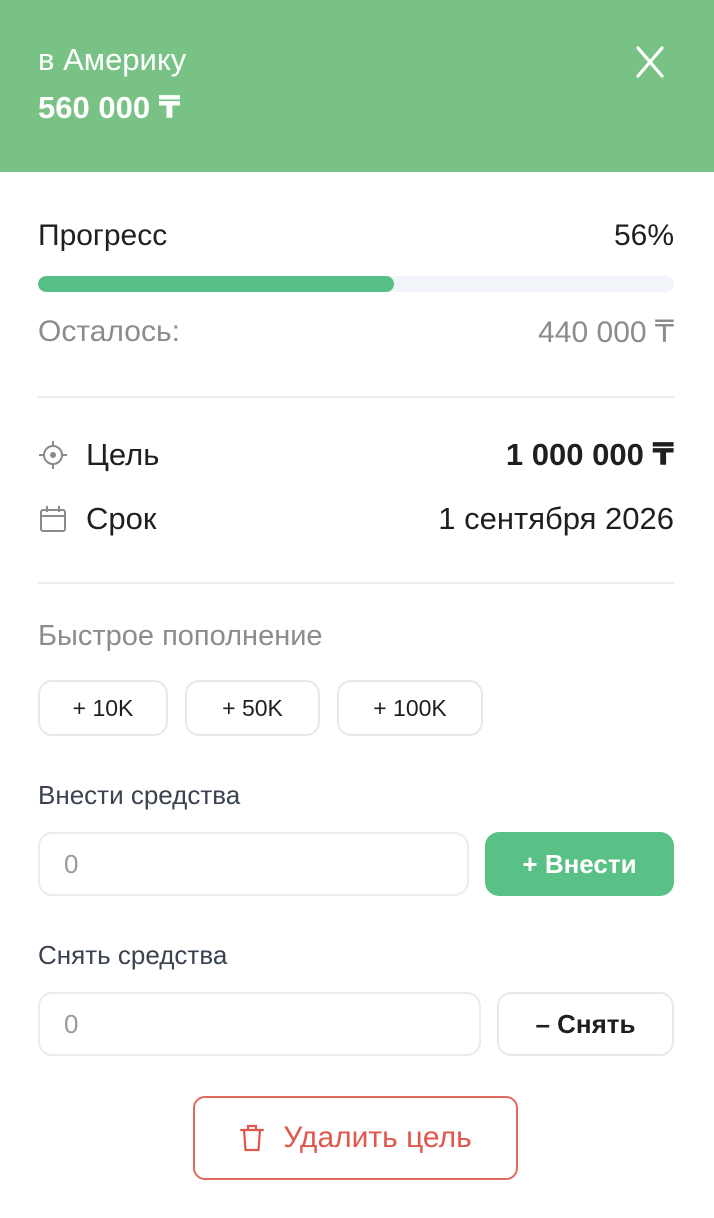 Image resolution: width=714 pixels, height=1218 pixels. I want to click on quick-topup-100k-button: + 100K, so click(410, 708).